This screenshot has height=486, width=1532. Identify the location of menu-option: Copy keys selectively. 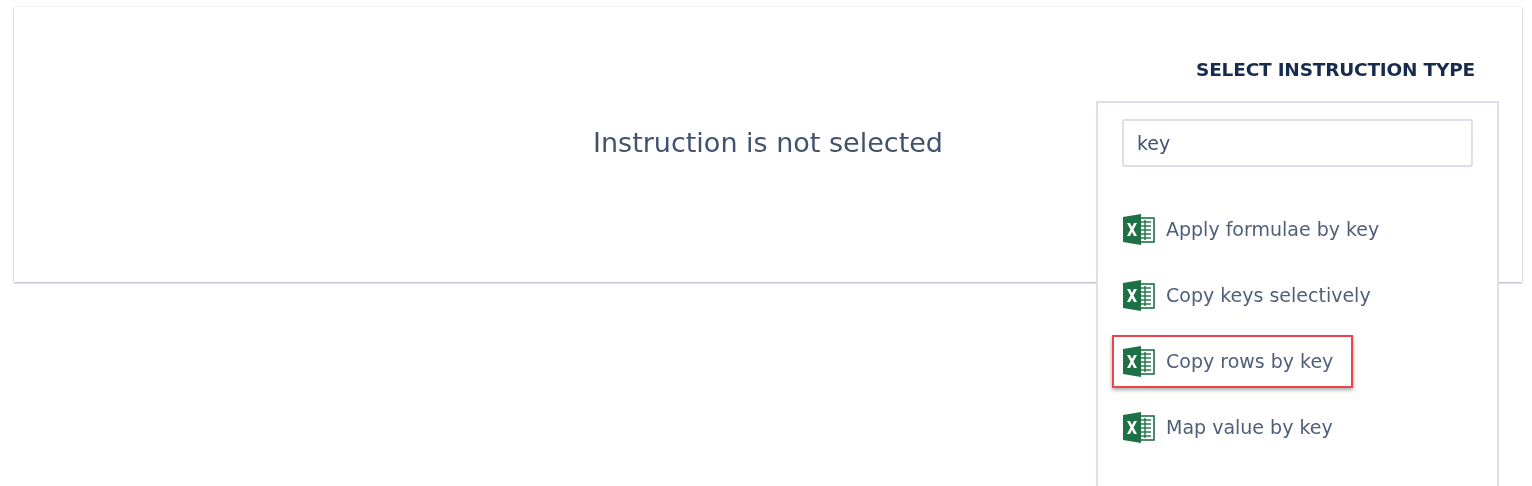
(1246, 295).